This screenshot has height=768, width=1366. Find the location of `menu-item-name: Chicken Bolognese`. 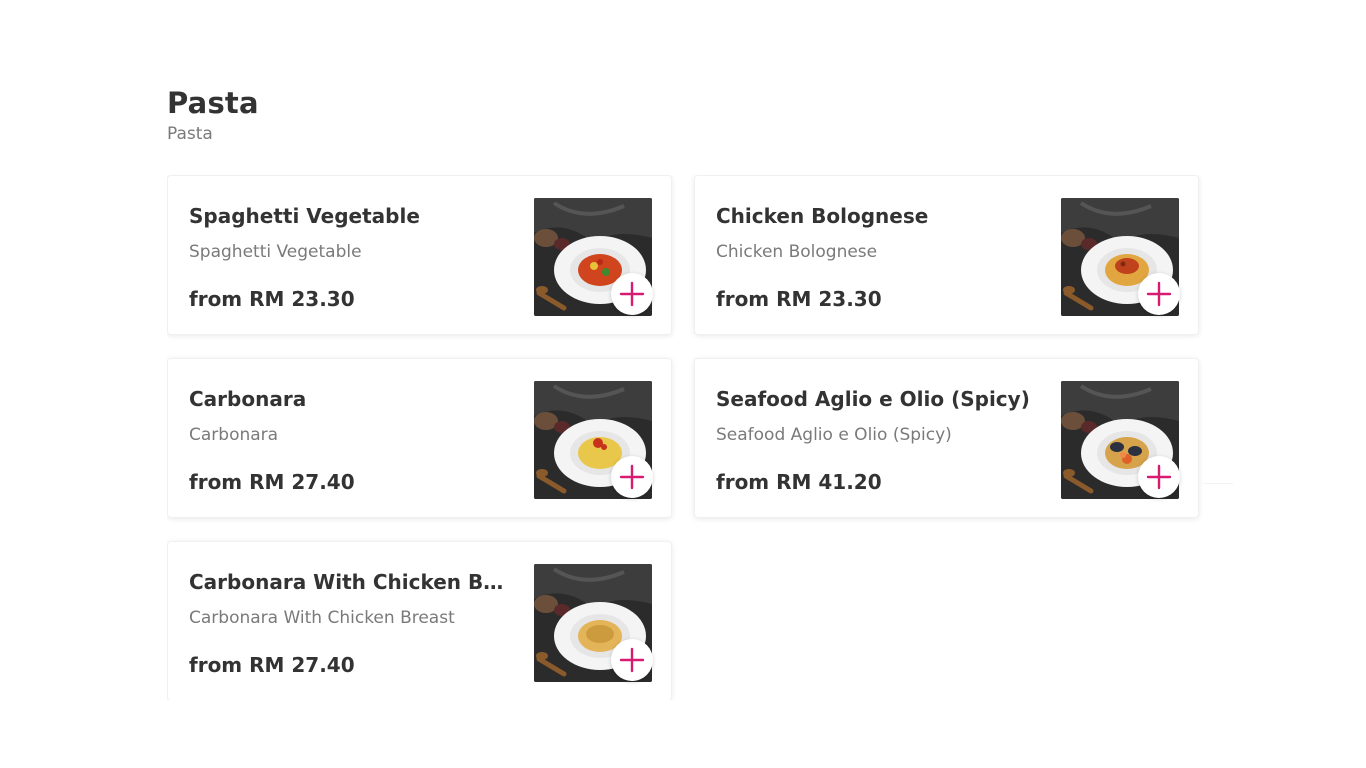

menu-item-name: Chicken Bolognese is located at coordinates (822, 216).